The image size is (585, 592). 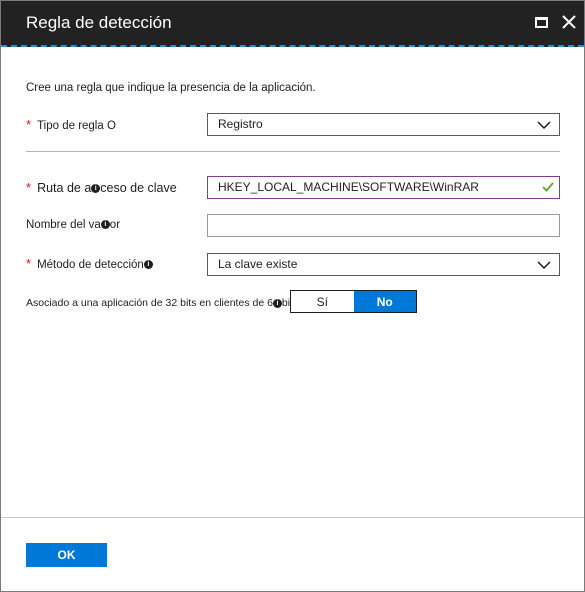 What do you see at coordinates (548, 187) in the screenshot?
I see `checkmark-icon` at bounding box center [548, 187].